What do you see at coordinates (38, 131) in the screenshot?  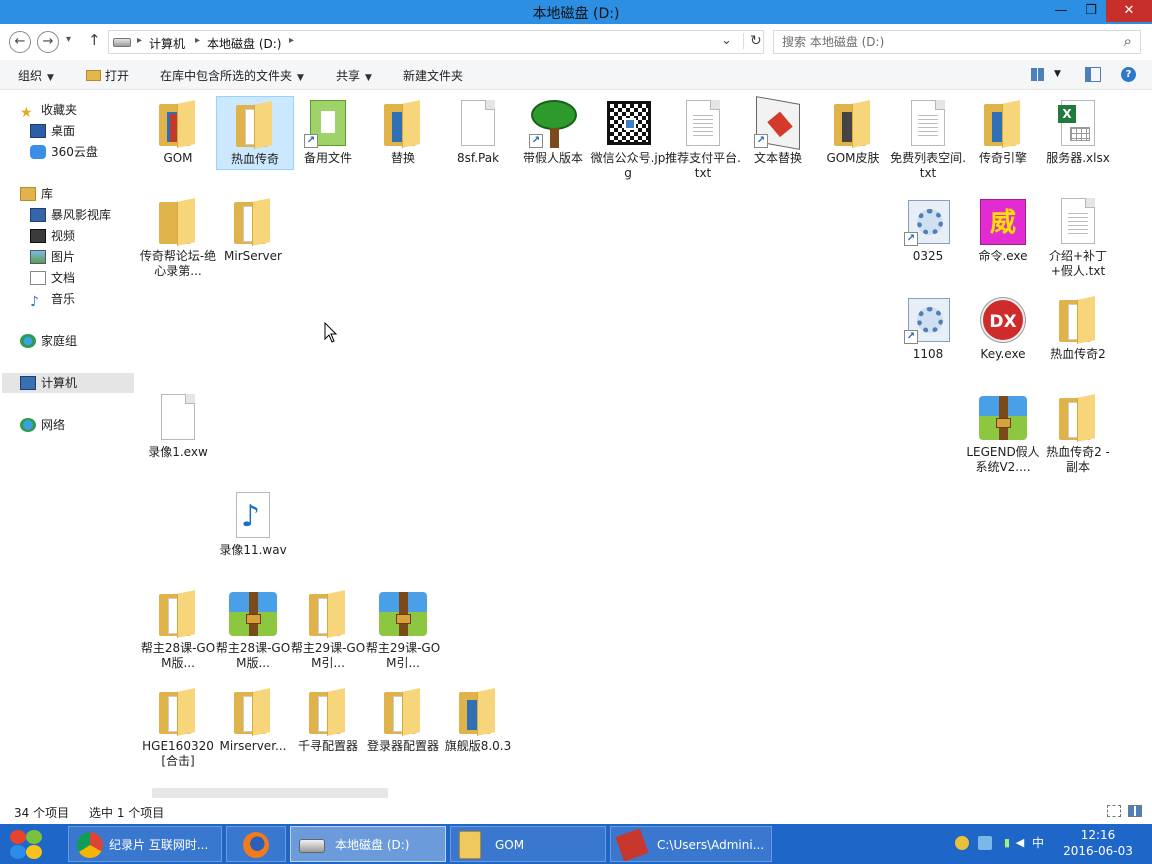 I see `desktop-icon` at bounding box center [38, 131].